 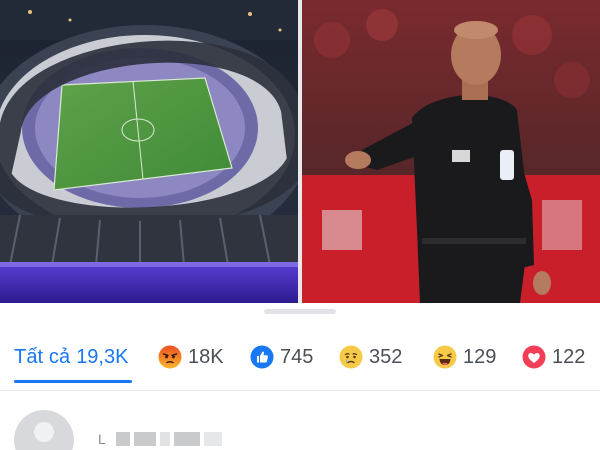 I want to click on sheet-drag-handle, so click(x=300, y=311).